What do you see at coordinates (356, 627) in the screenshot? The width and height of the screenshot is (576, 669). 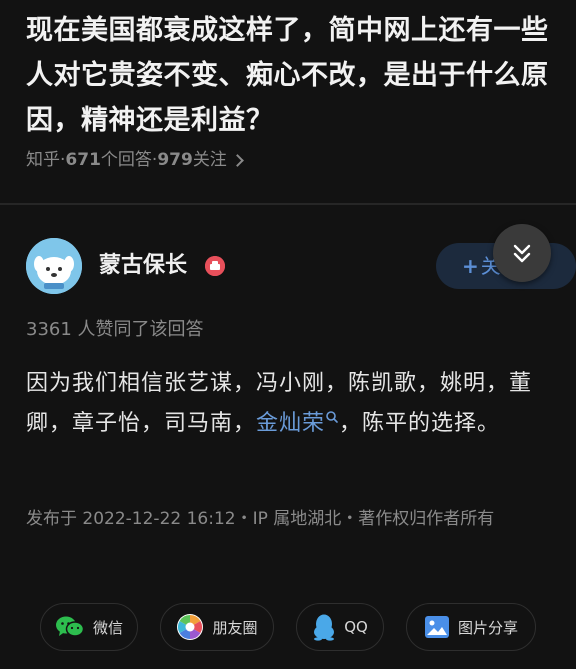 I see `share-qq-label: QQ` at bounding box center [356, 627].